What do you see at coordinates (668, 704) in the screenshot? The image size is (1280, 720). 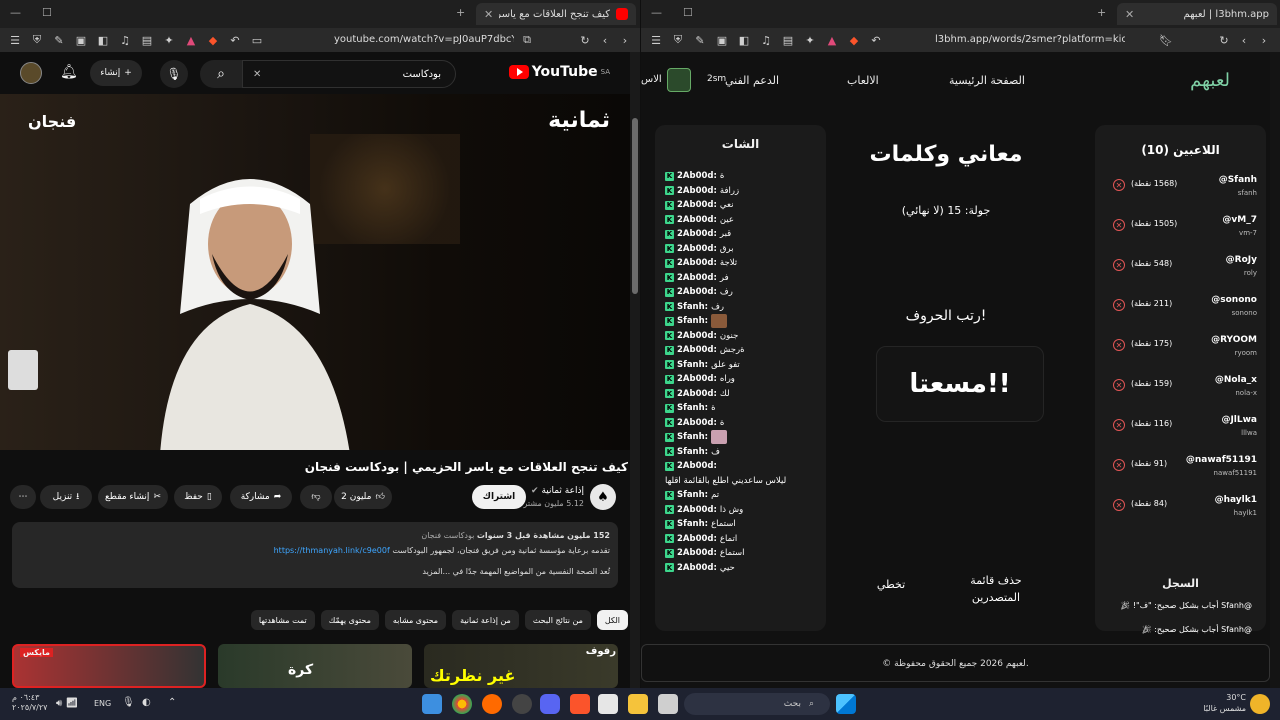 I see `taskbar-taskview-icon` at bounding box center [668, 704].